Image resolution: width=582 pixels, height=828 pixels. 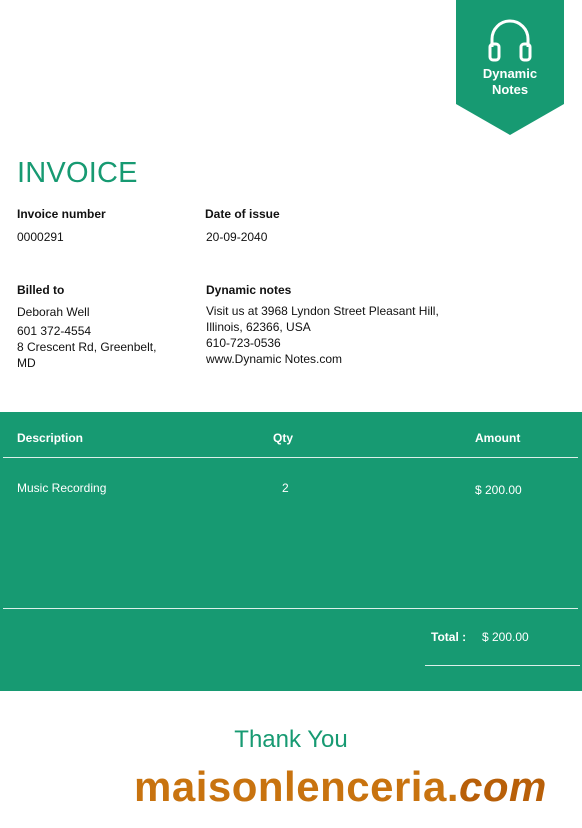 I want to click on items-divider, so click(x=290, y=608).